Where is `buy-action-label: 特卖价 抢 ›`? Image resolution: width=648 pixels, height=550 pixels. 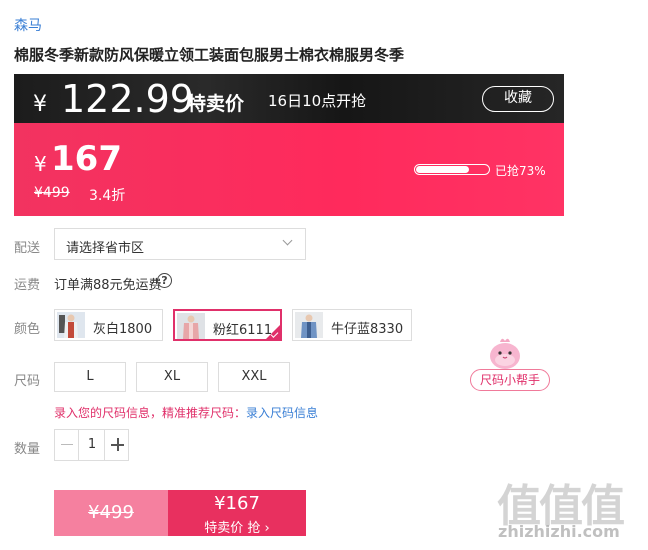
buy-action-label: 特卖价 抢 › is located at coordinates (237, 528).